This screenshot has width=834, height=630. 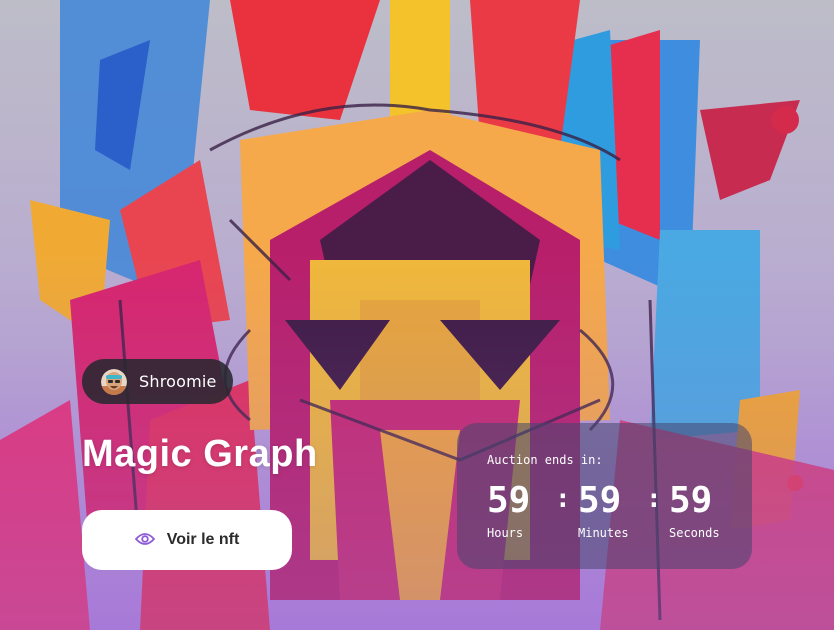 What do you see at coordinates (200, 454) in the screenshot?
I see `nft-title: Magic Graph` at bounding box center [200, 454].